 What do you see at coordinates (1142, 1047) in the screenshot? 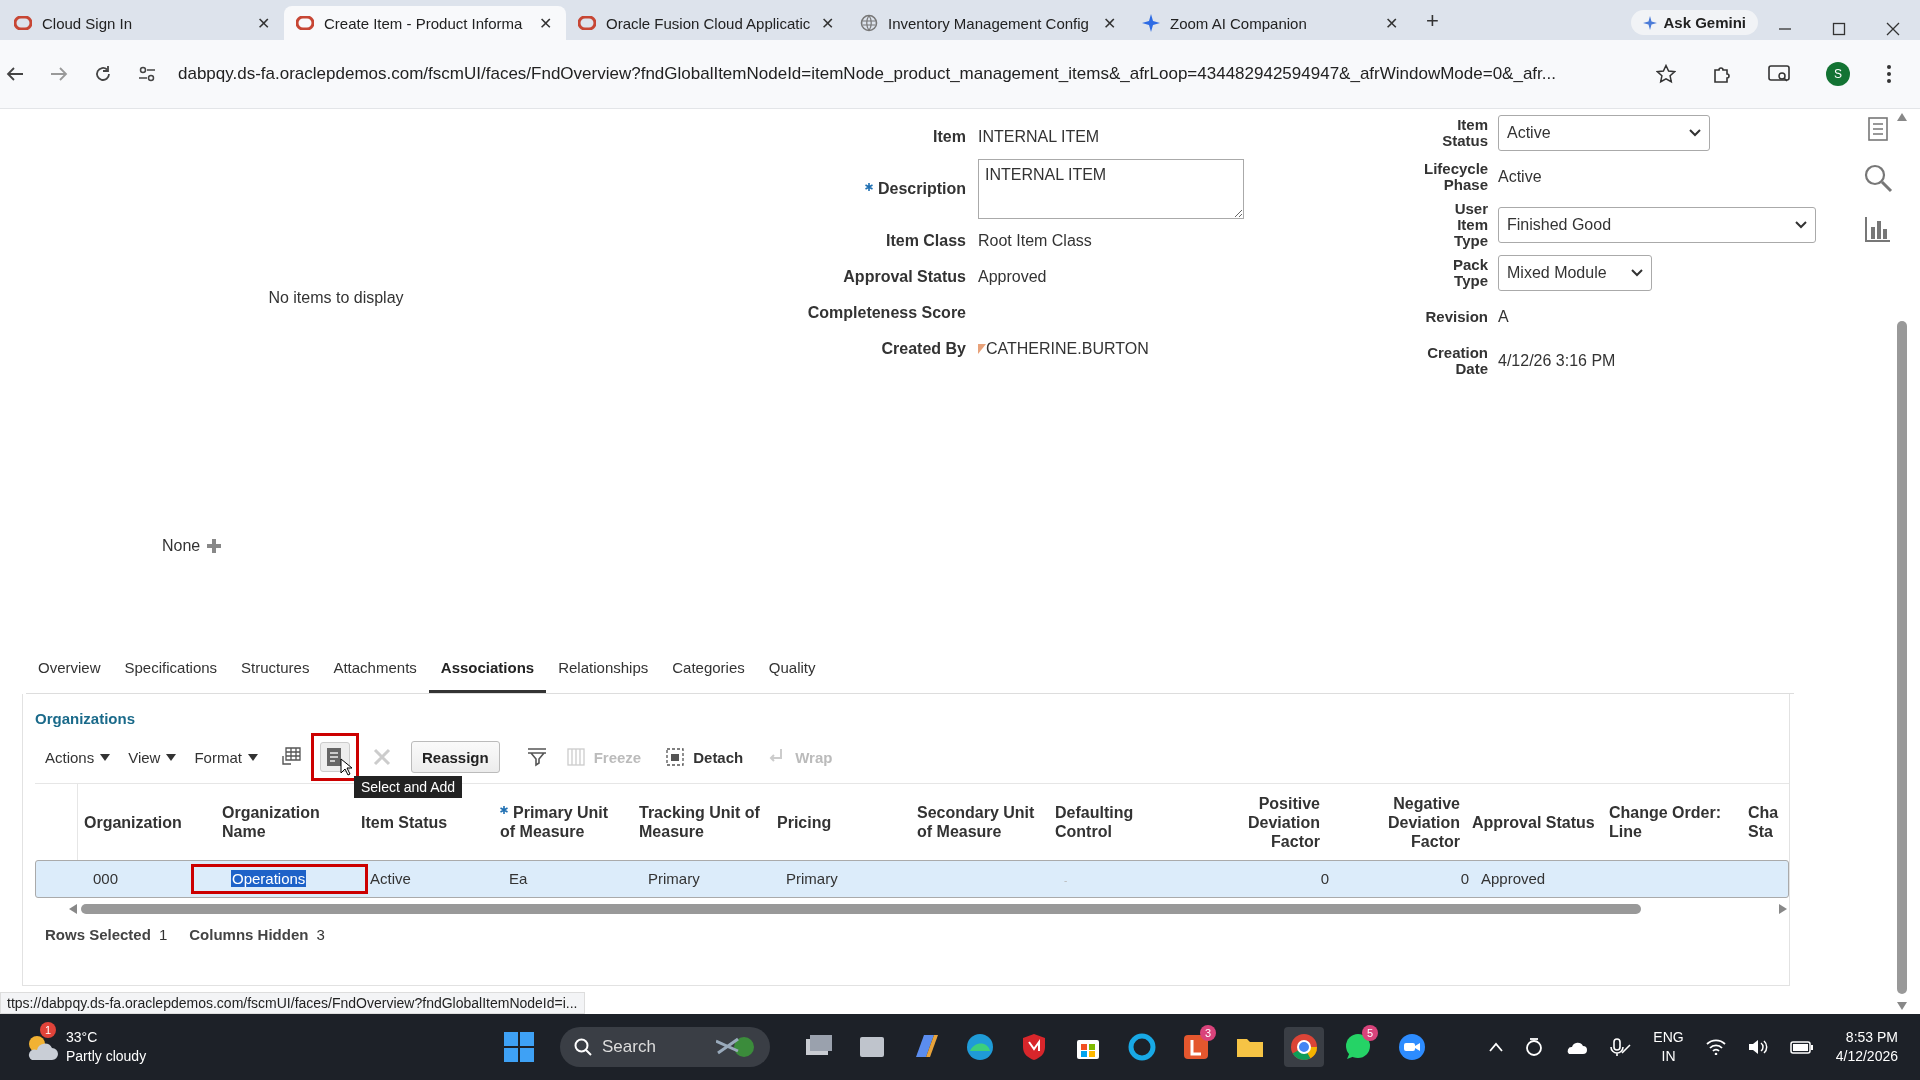
I see `ring-icon` at bounding box center [1142, 1047].